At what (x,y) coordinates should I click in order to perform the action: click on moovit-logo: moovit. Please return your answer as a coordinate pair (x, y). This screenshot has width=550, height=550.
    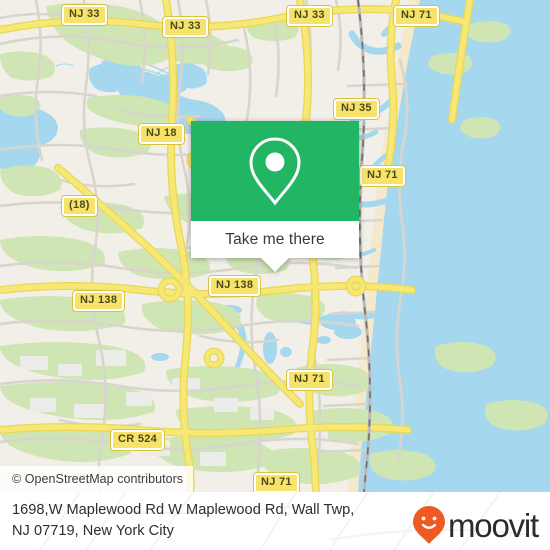
    Looking at the image, I should click on (475, 525).